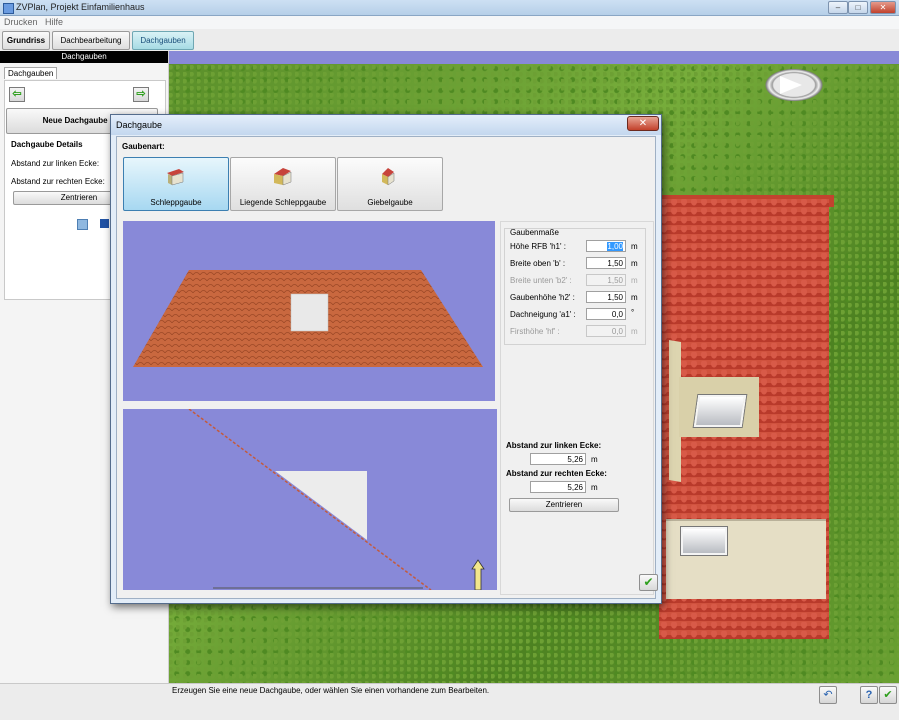 This screenshot has width=899, height=720. What do you see at coordinates (643, 123) in the screenshot?
I see `dialog-close-button: ✕` at bounding box center [643, 123].